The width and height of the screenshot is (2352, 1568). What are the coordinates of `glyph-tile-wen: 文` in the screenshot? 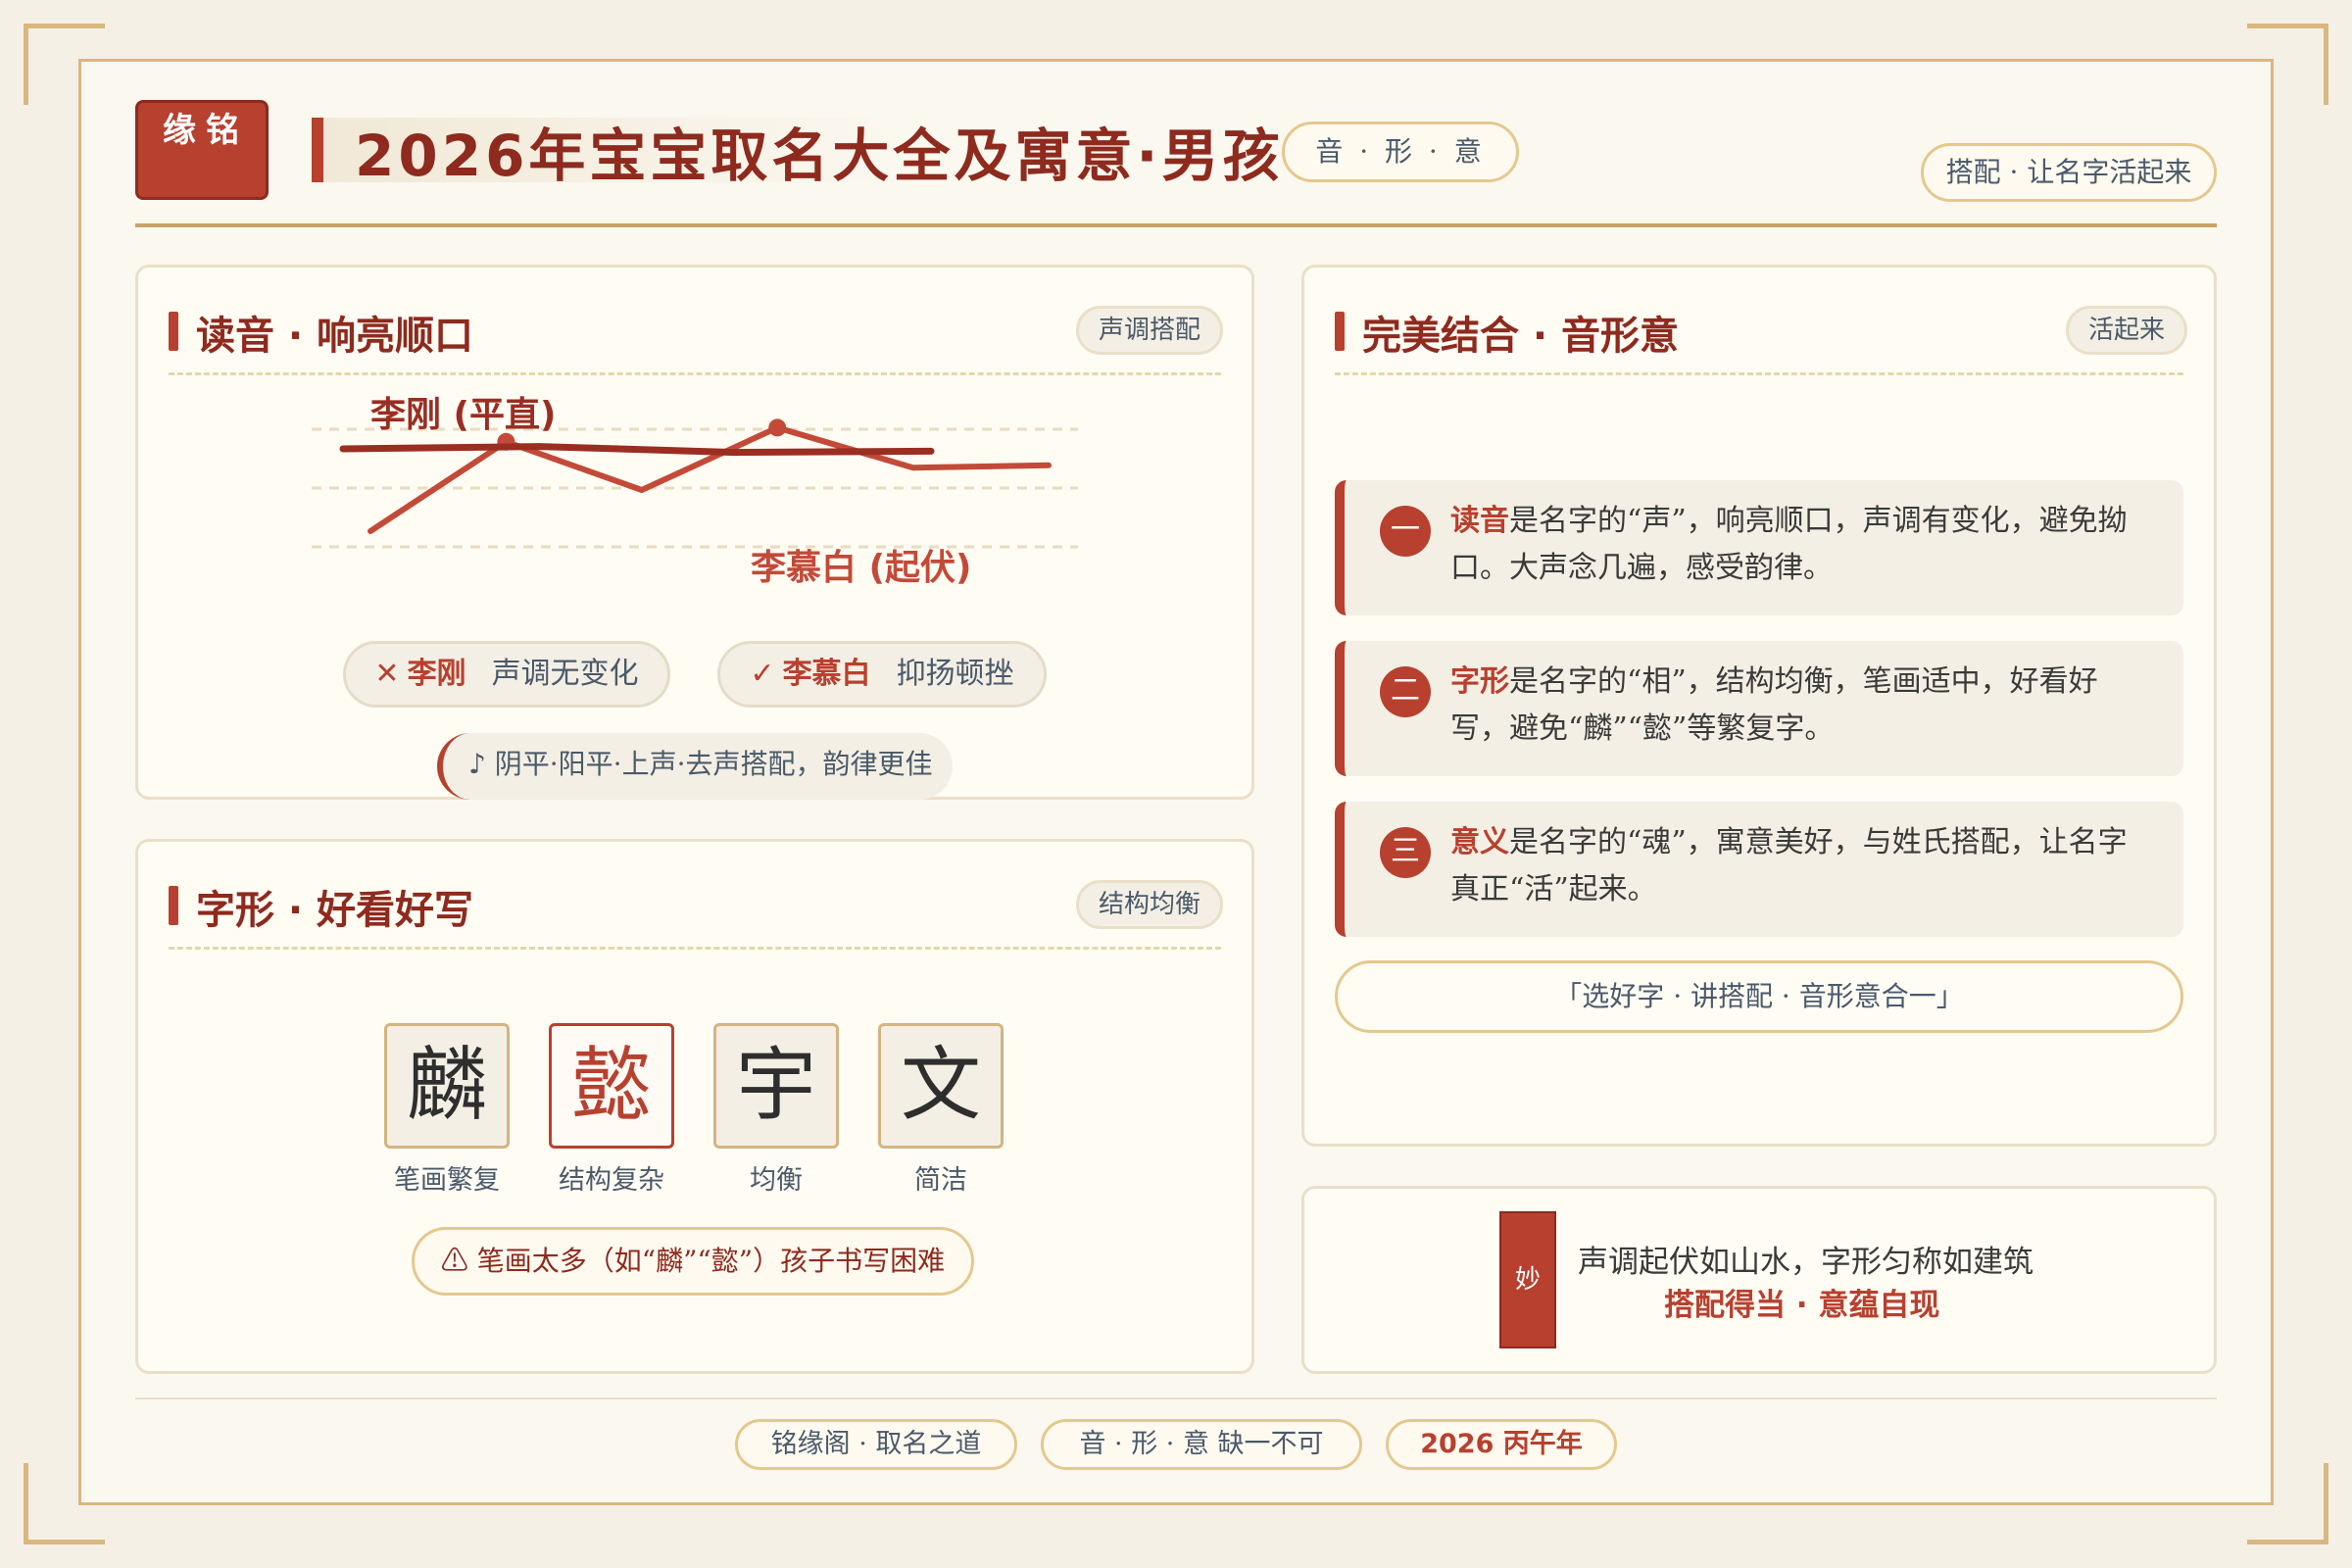 It's located at (941, 1086).